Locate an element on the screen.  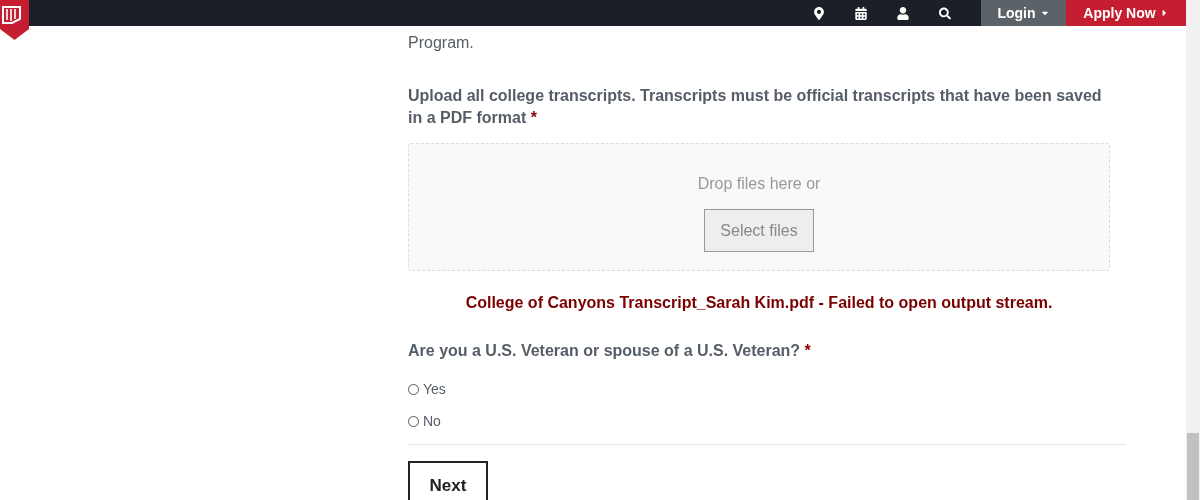
scrollbar is located at coordinates (1193, 250).